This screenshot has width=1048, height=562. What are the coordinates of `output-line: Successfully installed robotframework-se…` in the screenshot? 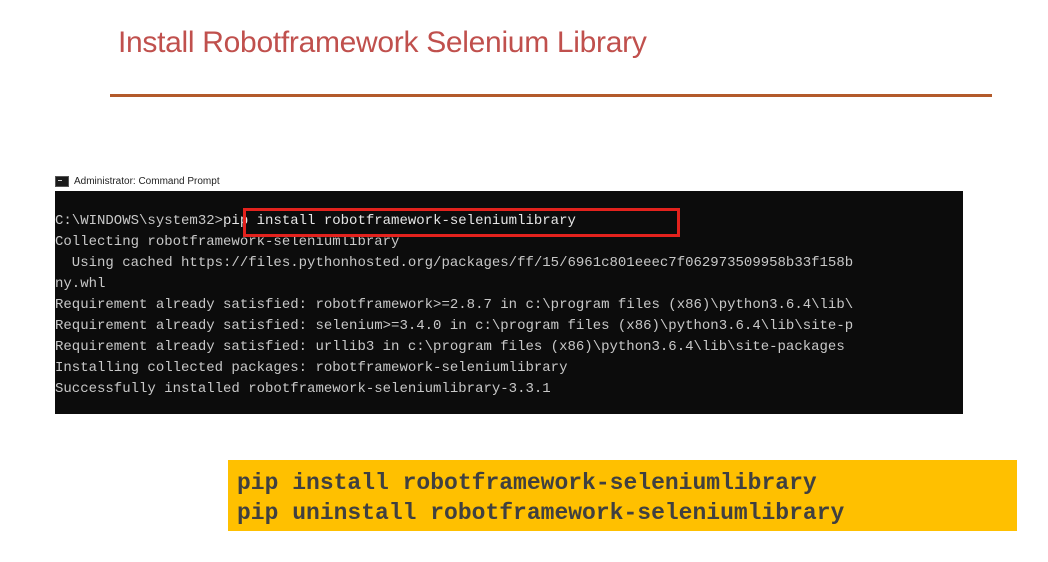 It's located at (303, 389).